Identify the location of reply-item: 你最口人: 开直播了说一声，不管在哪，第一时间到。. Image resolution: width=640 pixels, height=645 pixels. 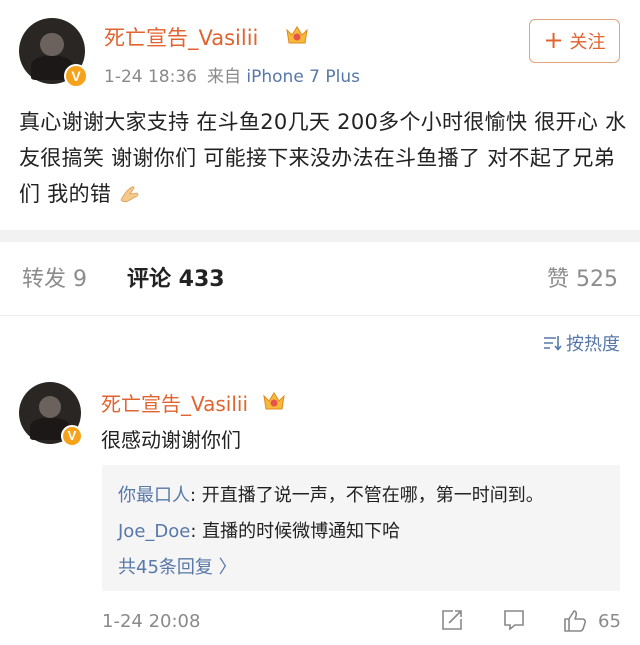
(331, 494).